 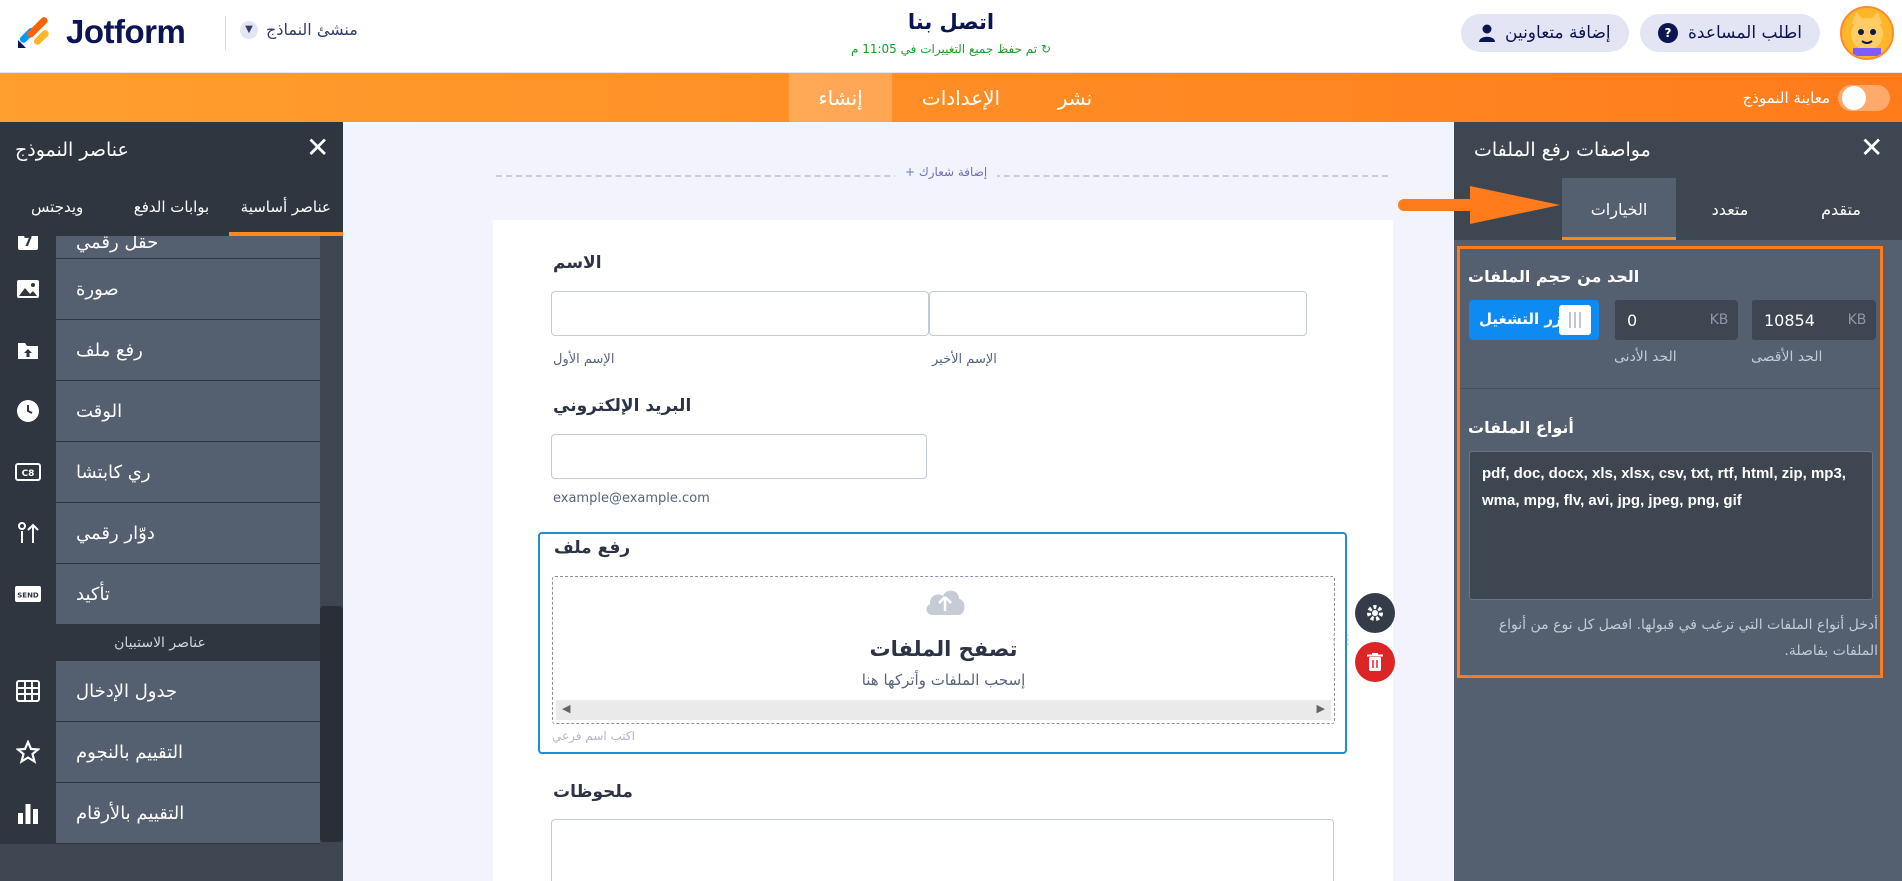 What do you see at coordinates (964, 359) in the screenshot?
I see `last-name-sublabel: الإسم الأخير` at bounding box center [964, 359].